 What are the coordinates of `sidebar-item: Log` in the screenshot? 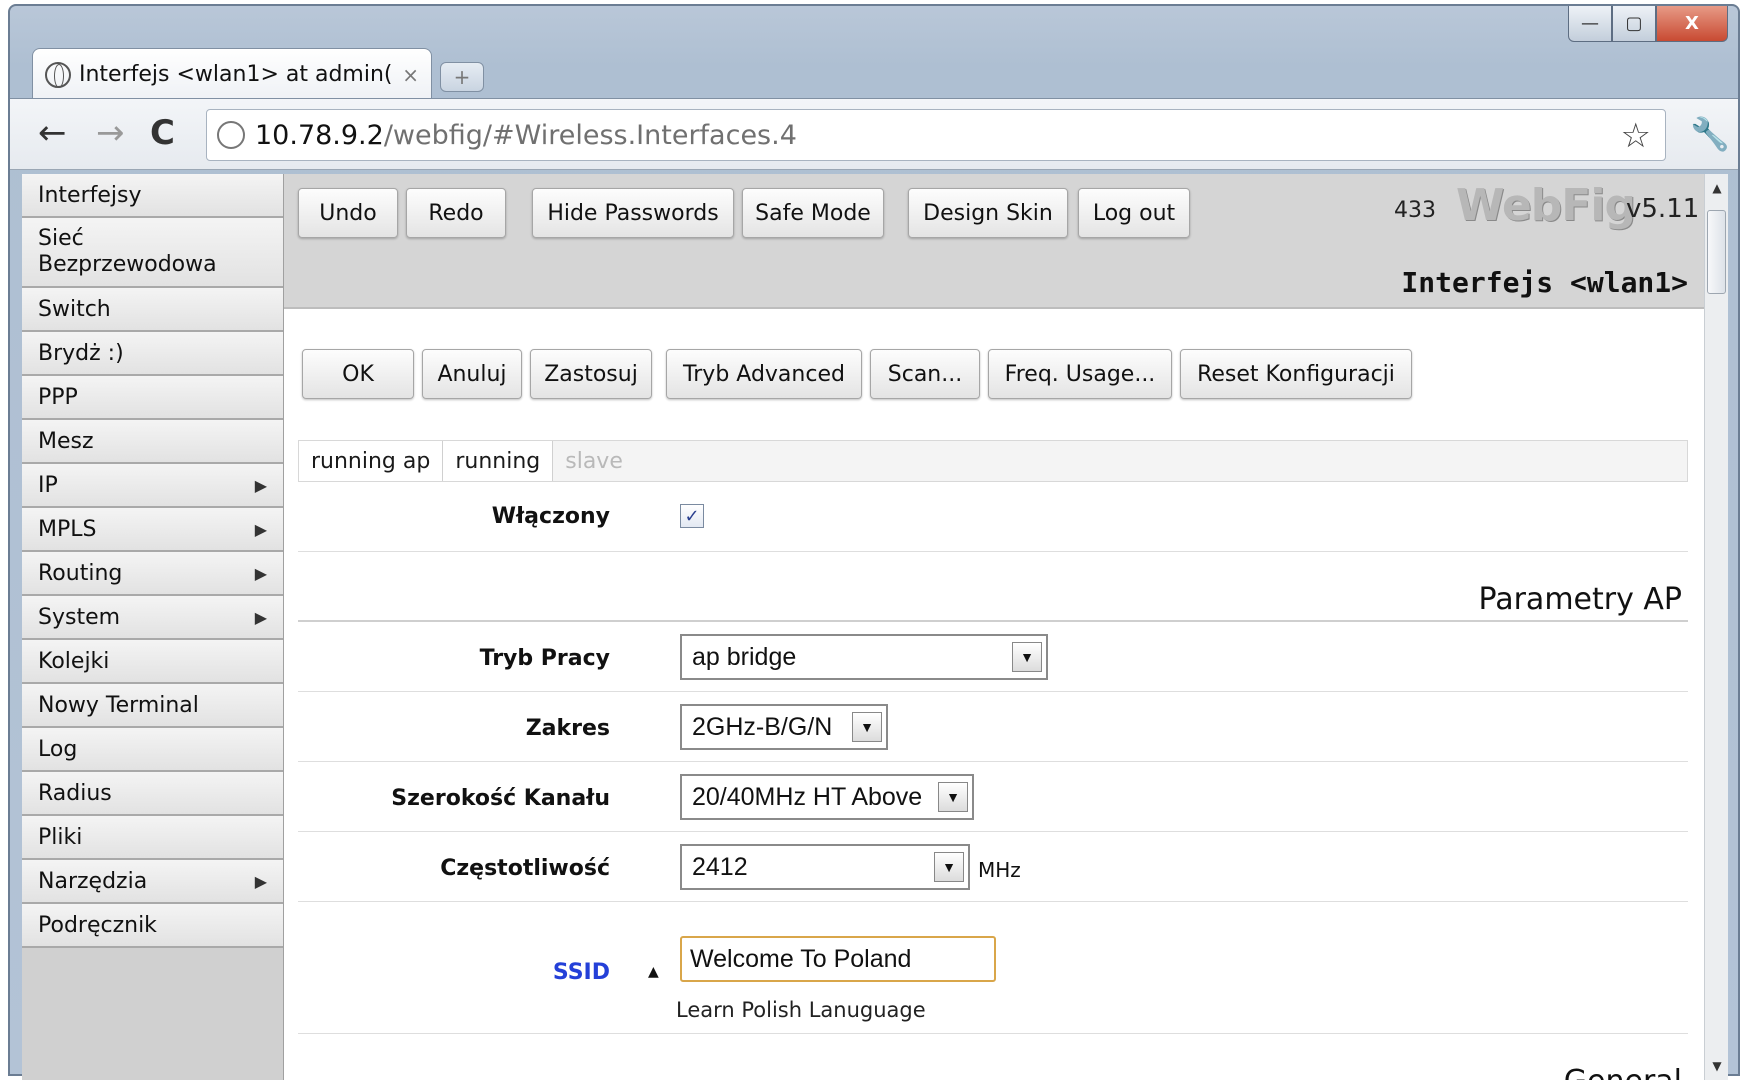 It's located at (152, 750).